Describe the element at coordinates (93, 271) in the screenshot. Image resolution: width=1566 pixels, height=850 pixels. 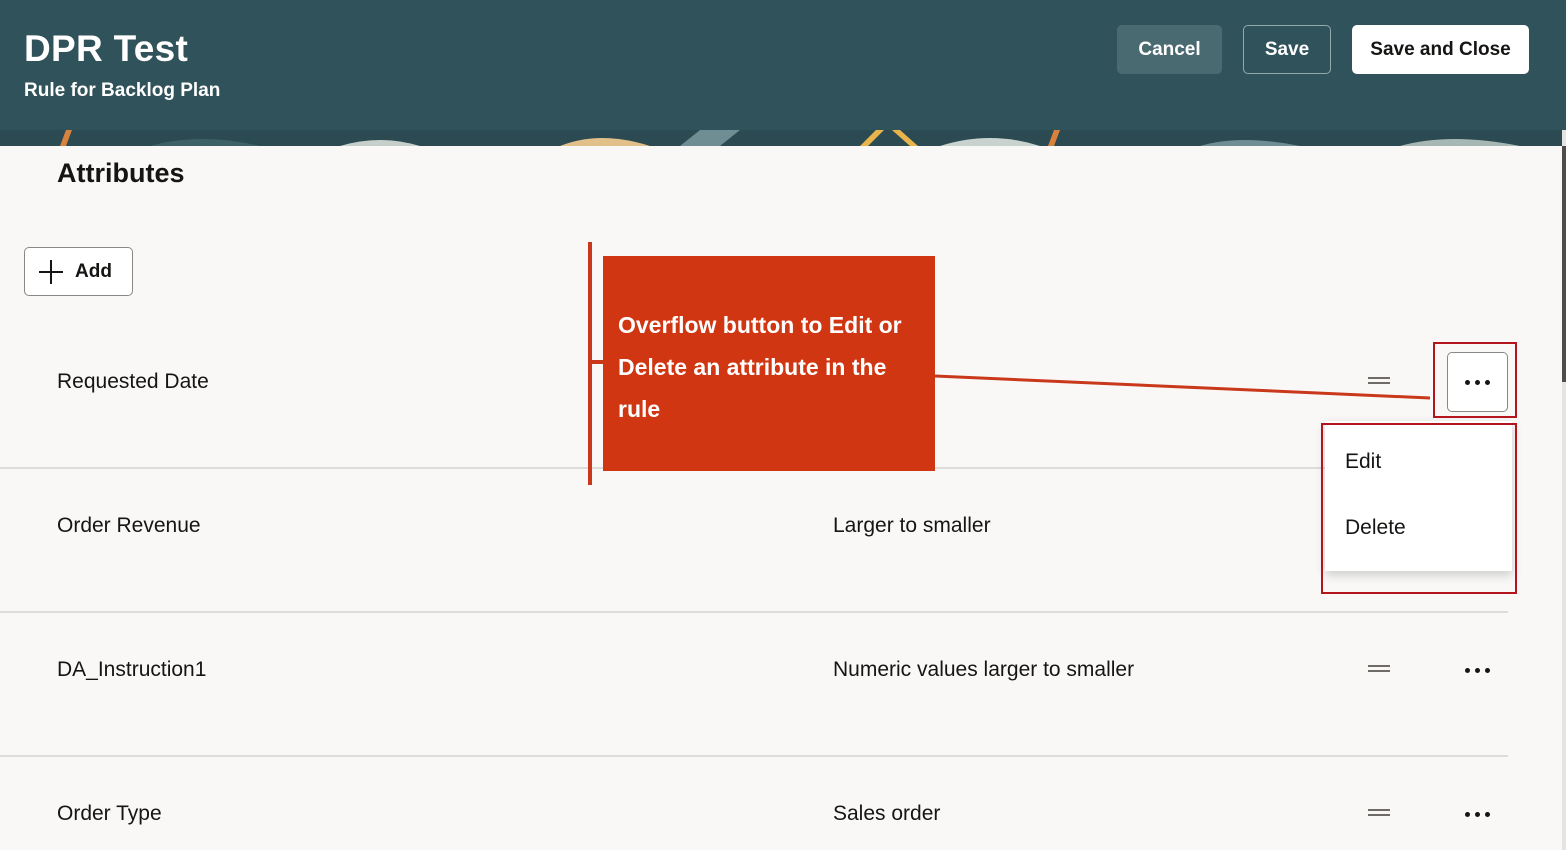
I see `add-button-label: Add` at that location.